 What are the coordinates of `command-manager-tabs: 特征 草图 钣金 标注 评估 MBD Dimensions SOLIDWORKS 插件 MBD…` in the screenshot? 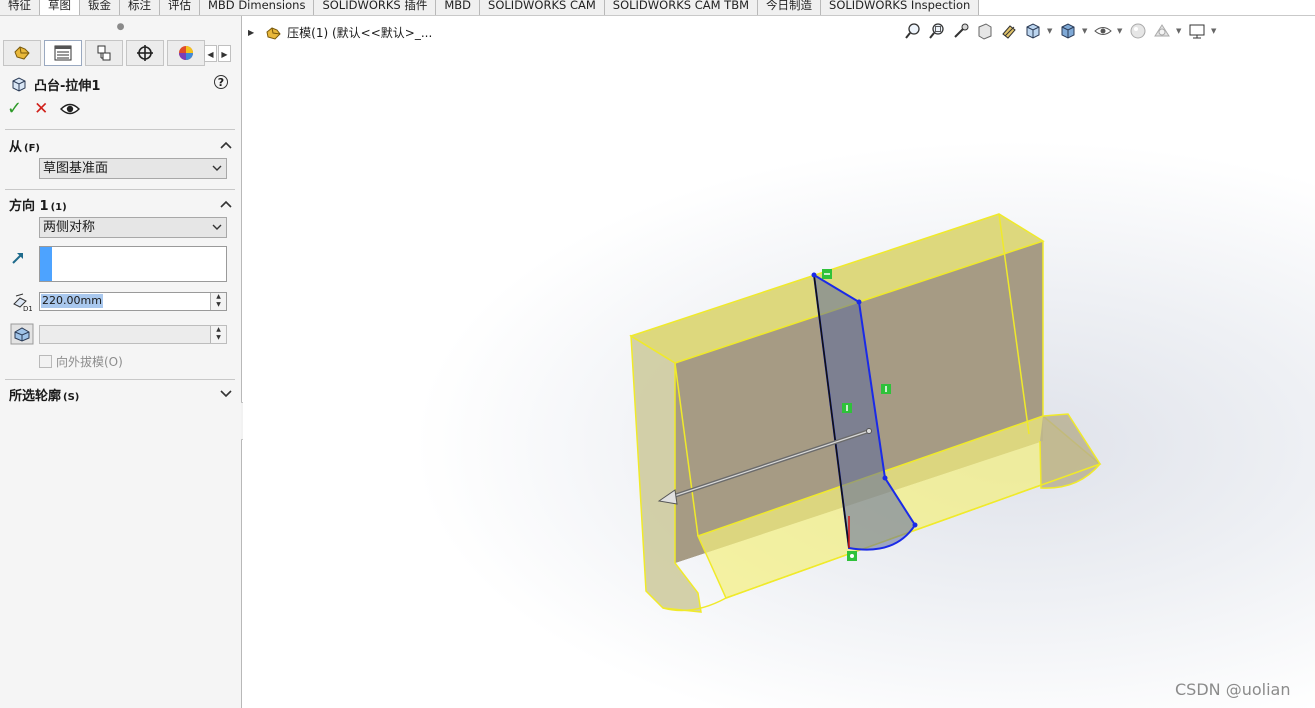 It's located at (657, 8).